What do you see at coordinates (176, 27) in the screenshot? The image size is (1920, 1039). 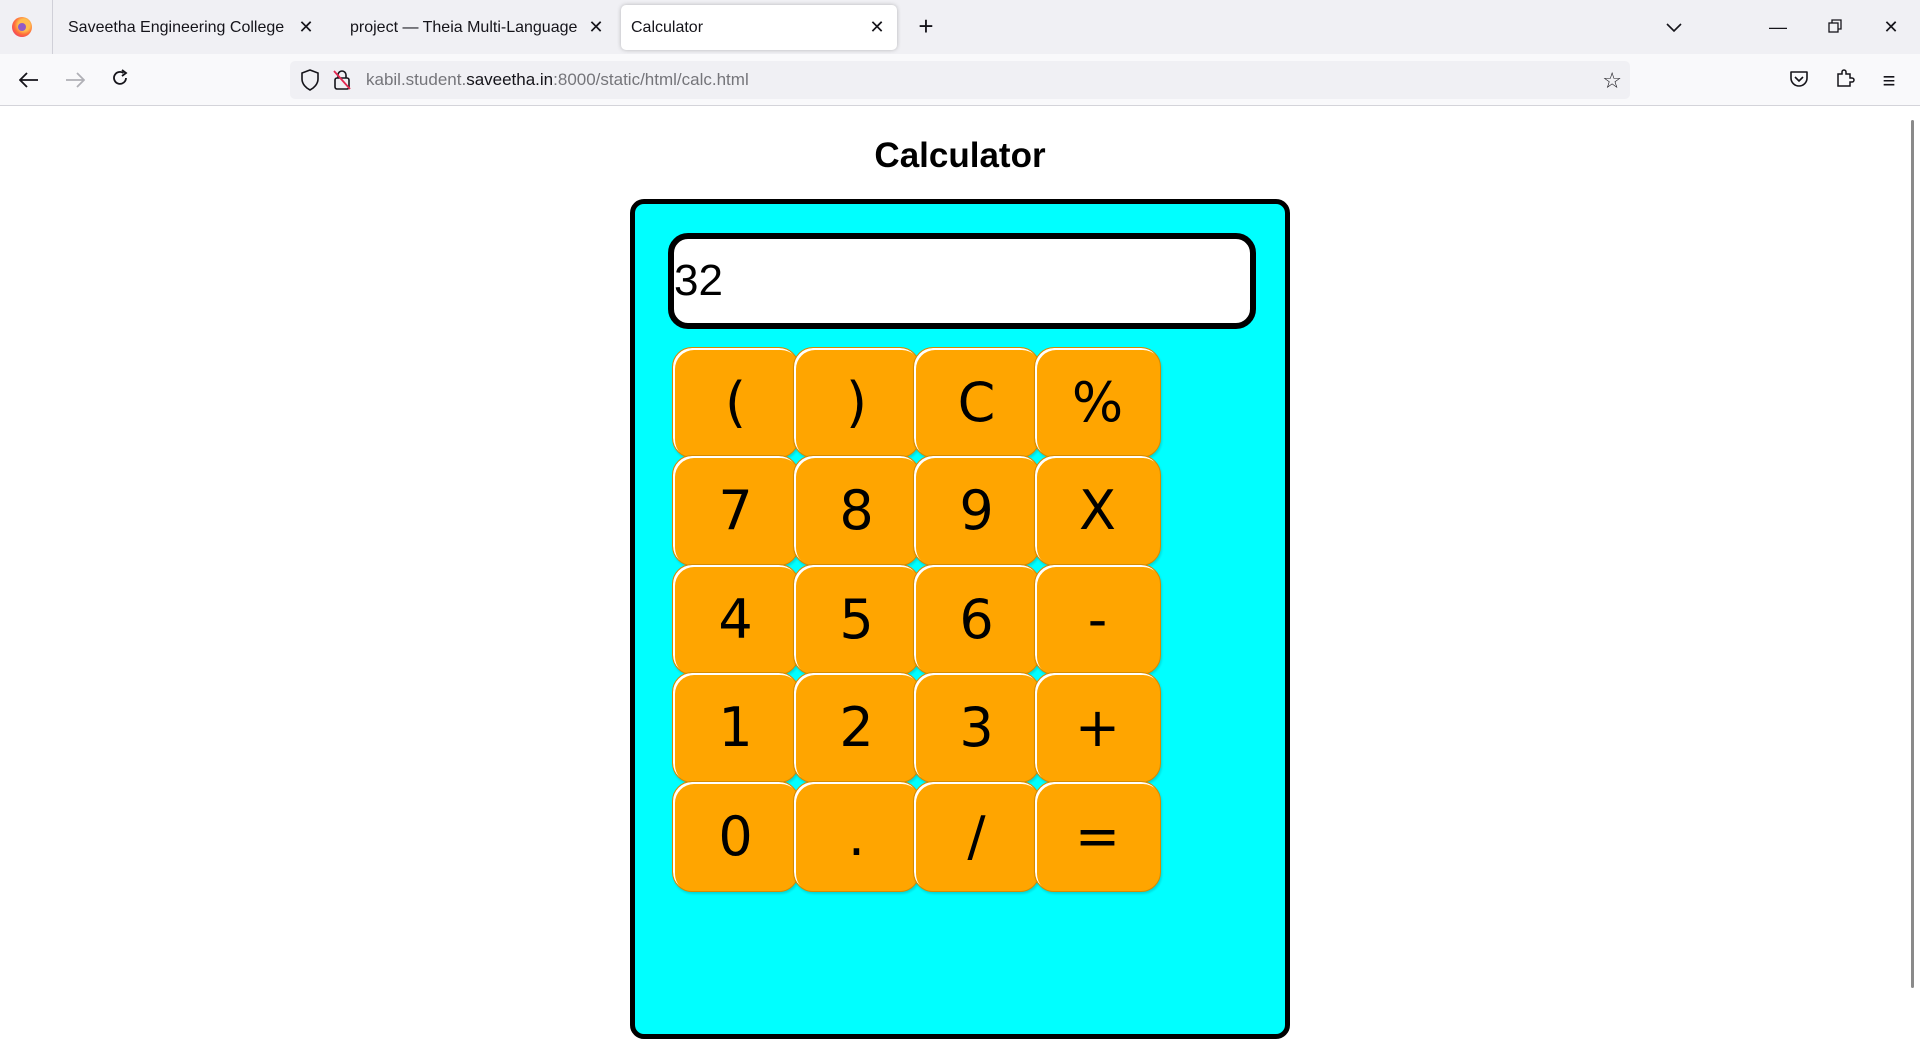 I see `tab-title: Saveetha Engineering College` at bounding box center [176, 27].